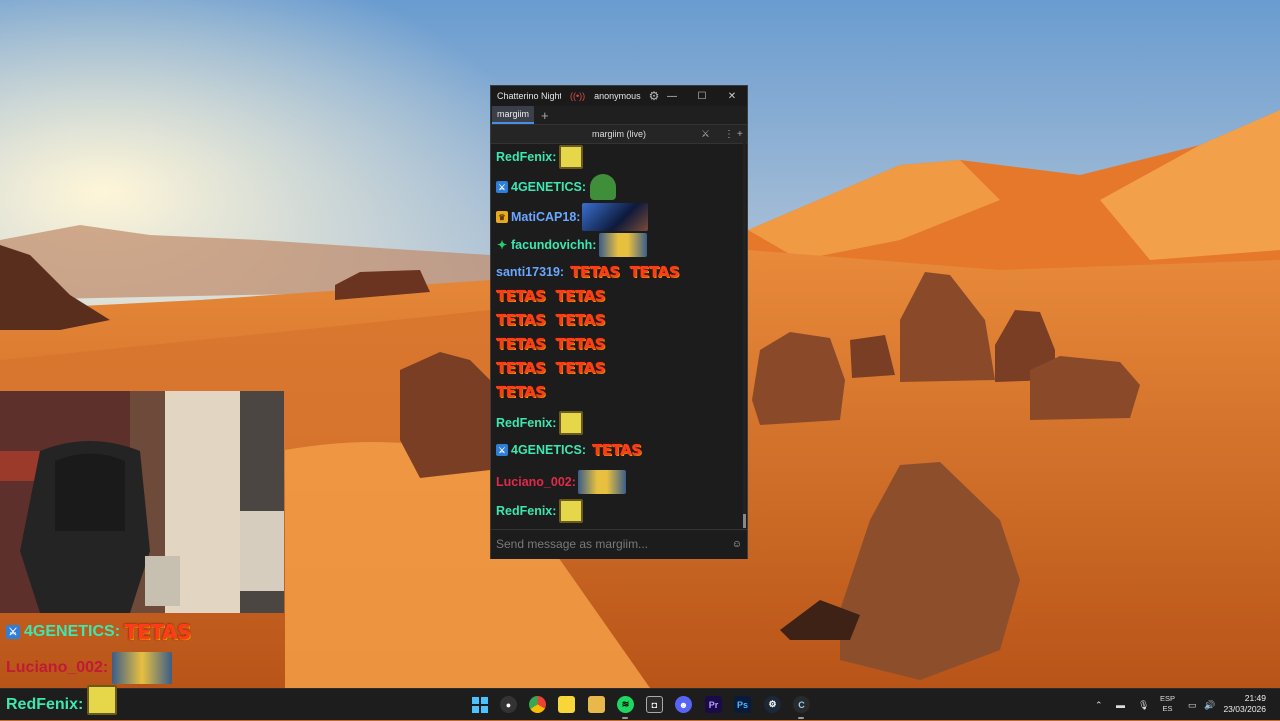 This screenshot has height=721, width=1280. What do you see at coordinates (729, 134) in the screenshot?
I see `split-menu-icon: ⋮` at bounding box center [729, 134].